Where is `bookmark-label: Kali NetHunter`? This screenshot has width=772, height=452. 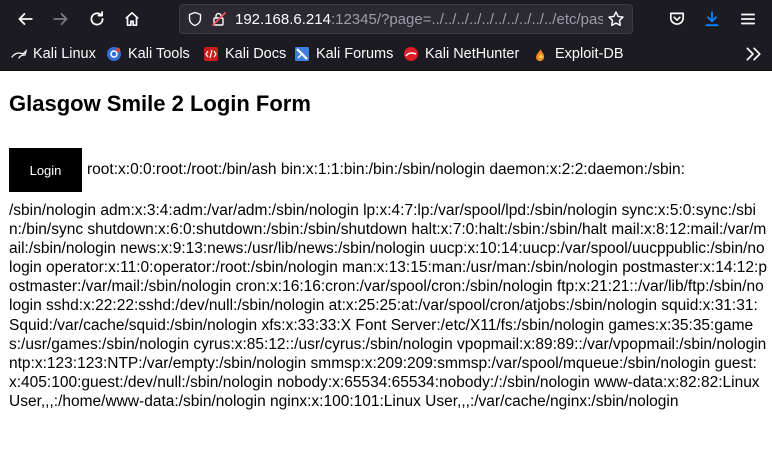
bookmark-label: Kali NetHunter is located at coordinates (472, 54).